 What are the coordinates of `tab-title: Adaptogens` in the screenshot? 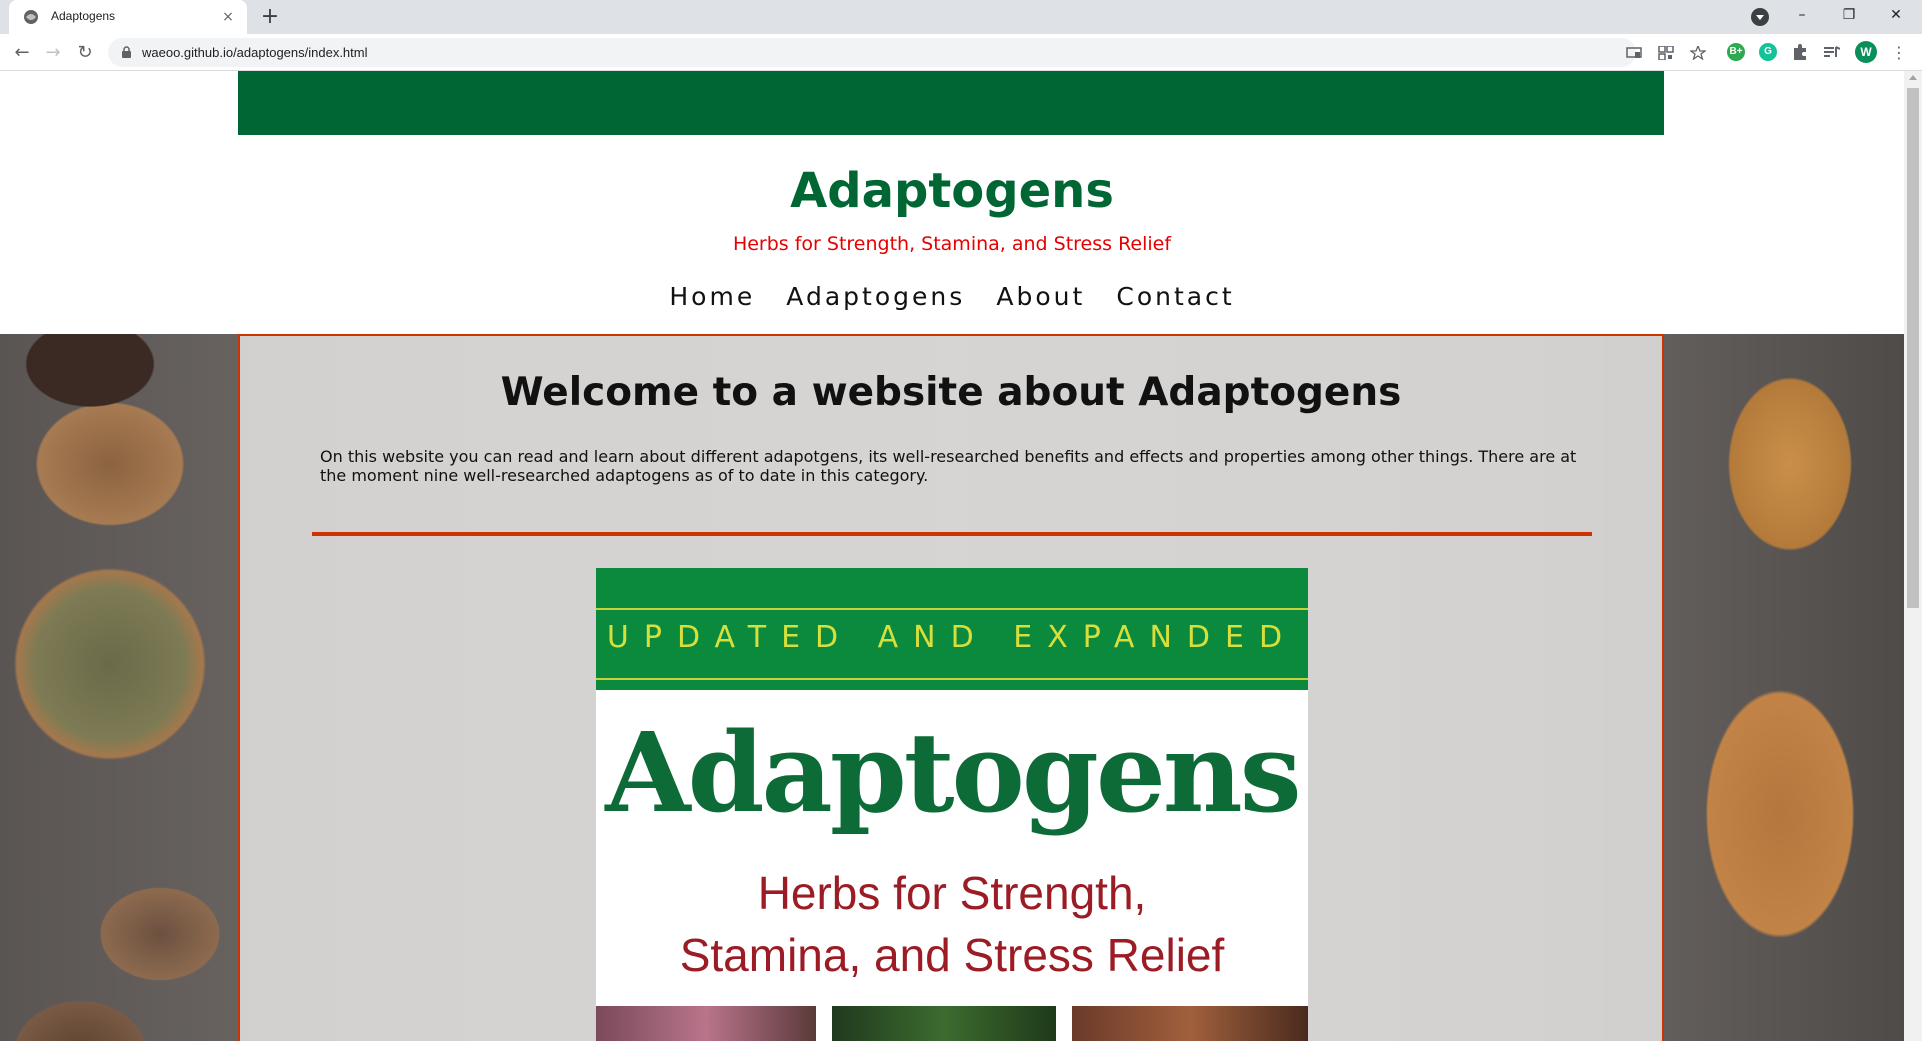 It's located at (83, 16).